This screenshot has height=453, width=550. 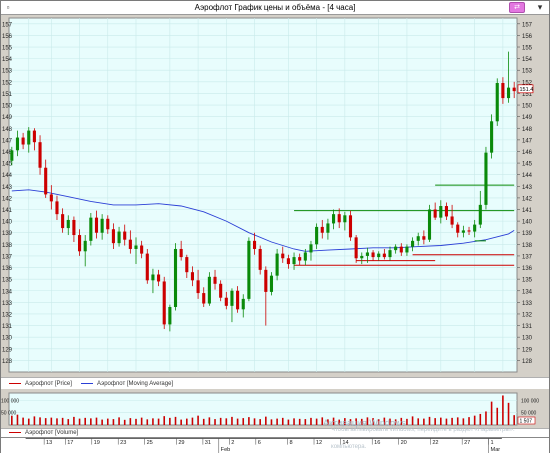 I want to click on y-tick-label-left: 152, so click(x=7, y=83).